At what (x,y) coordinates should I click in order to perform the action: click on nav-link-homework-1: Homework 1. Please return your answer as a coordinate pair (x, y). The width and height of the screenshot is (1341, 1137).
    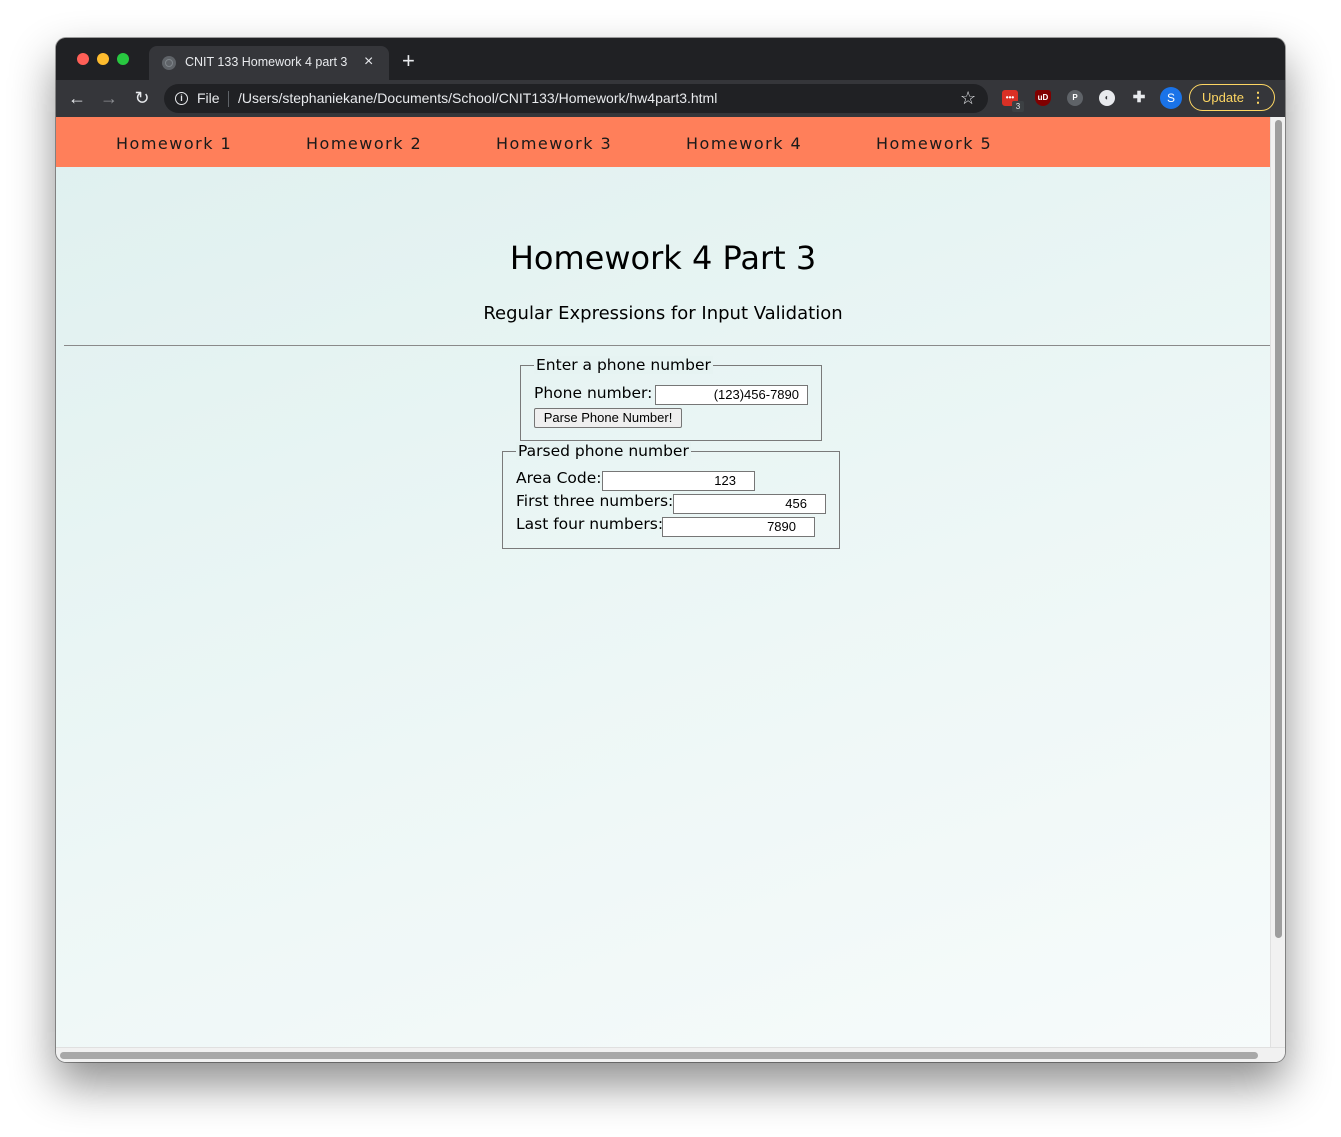
    Looking at the image, I should click on (174, 143).